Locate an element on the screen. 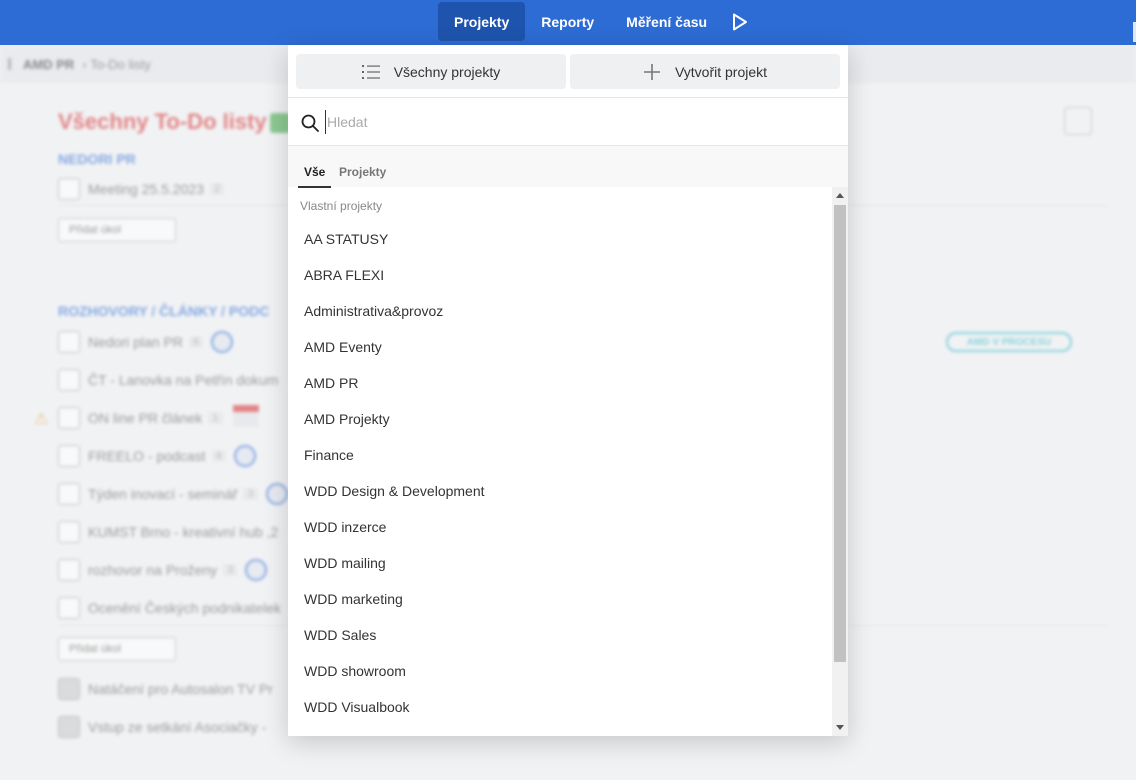  task-label: Vstup ze setkání Asociačky - is located at coordinates (177, 727).